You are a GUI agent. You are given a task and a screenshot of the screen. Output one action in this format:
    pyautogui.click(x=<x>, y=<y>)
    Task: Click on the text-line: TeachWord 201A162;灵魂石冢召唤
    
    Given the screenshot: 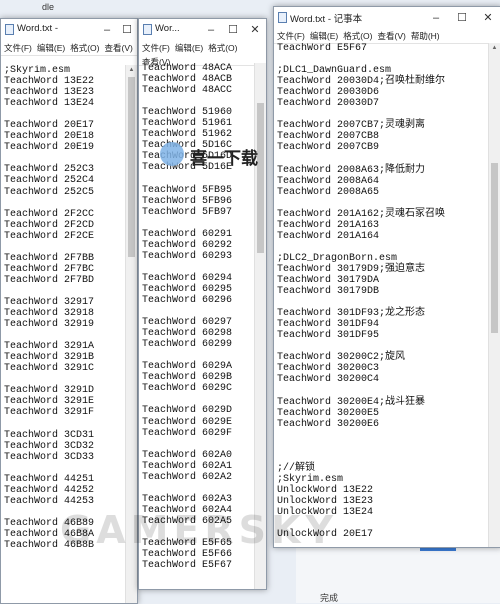 What is the action you would take?
    pyautogui.click(x=361, y=214)
    